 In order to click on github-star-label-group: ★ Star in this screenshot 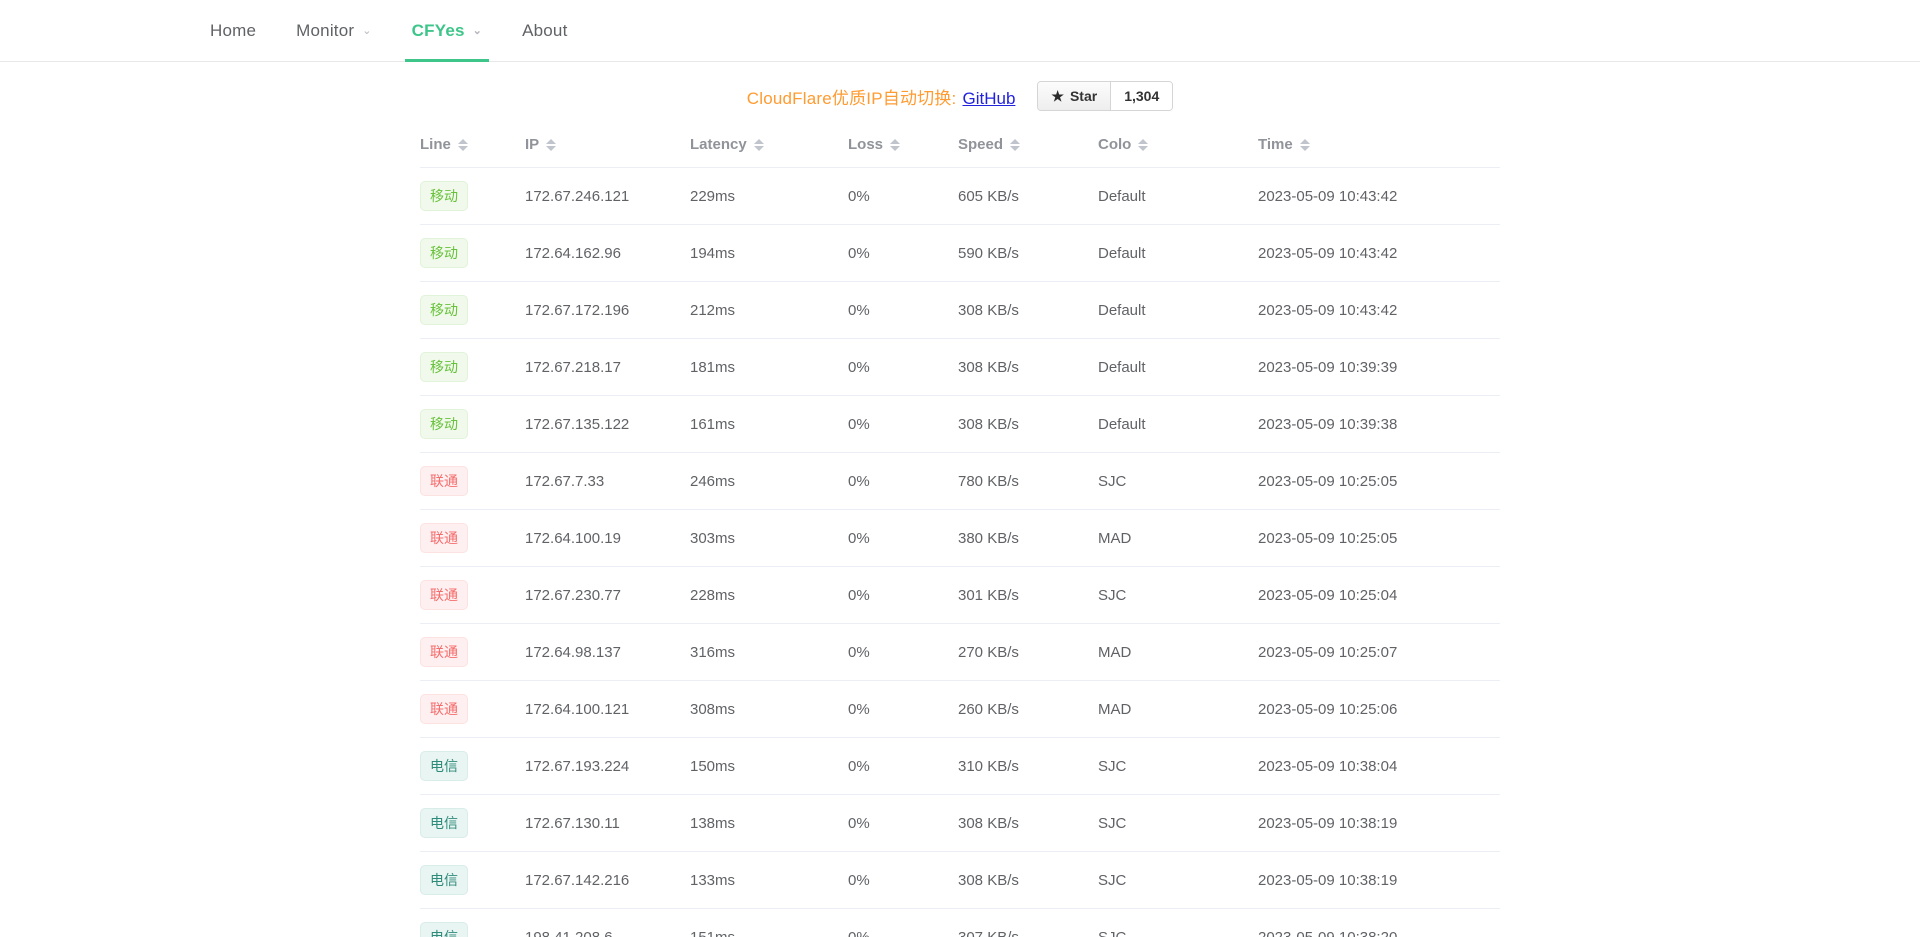, I will do `click(1075, 96)`.